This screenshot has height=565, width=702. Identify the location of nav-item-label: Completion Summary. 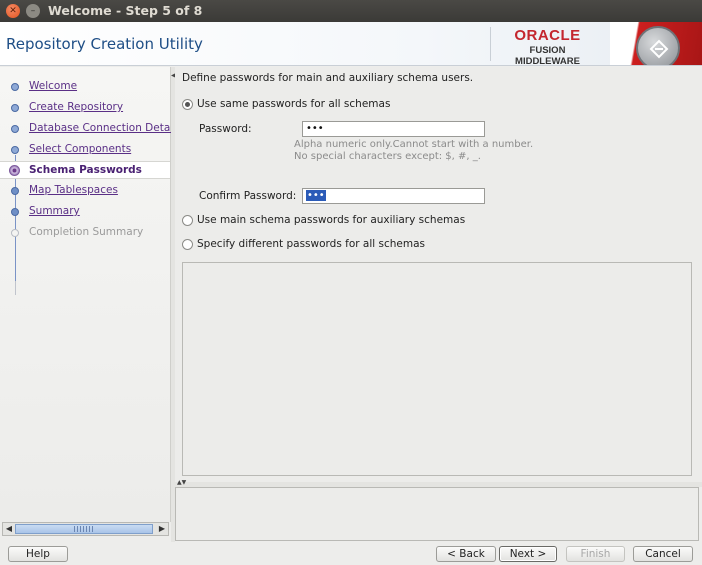
(86, 232).